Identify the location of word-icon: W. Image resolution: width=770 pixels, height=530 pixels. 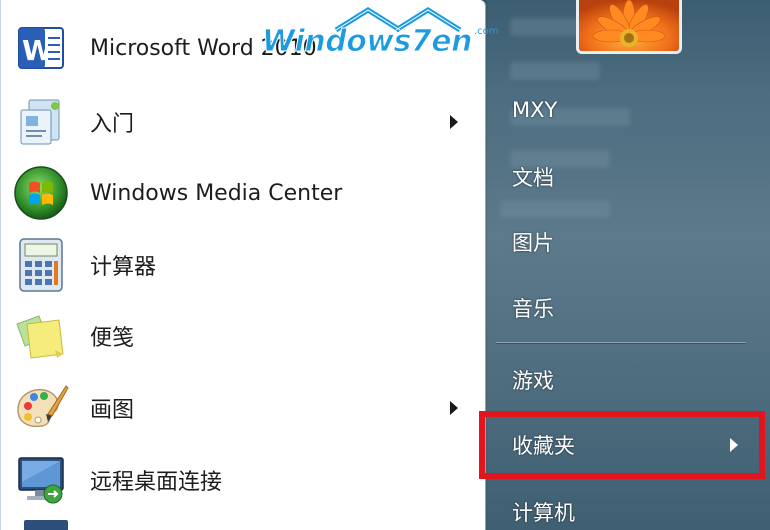
(41, 48).